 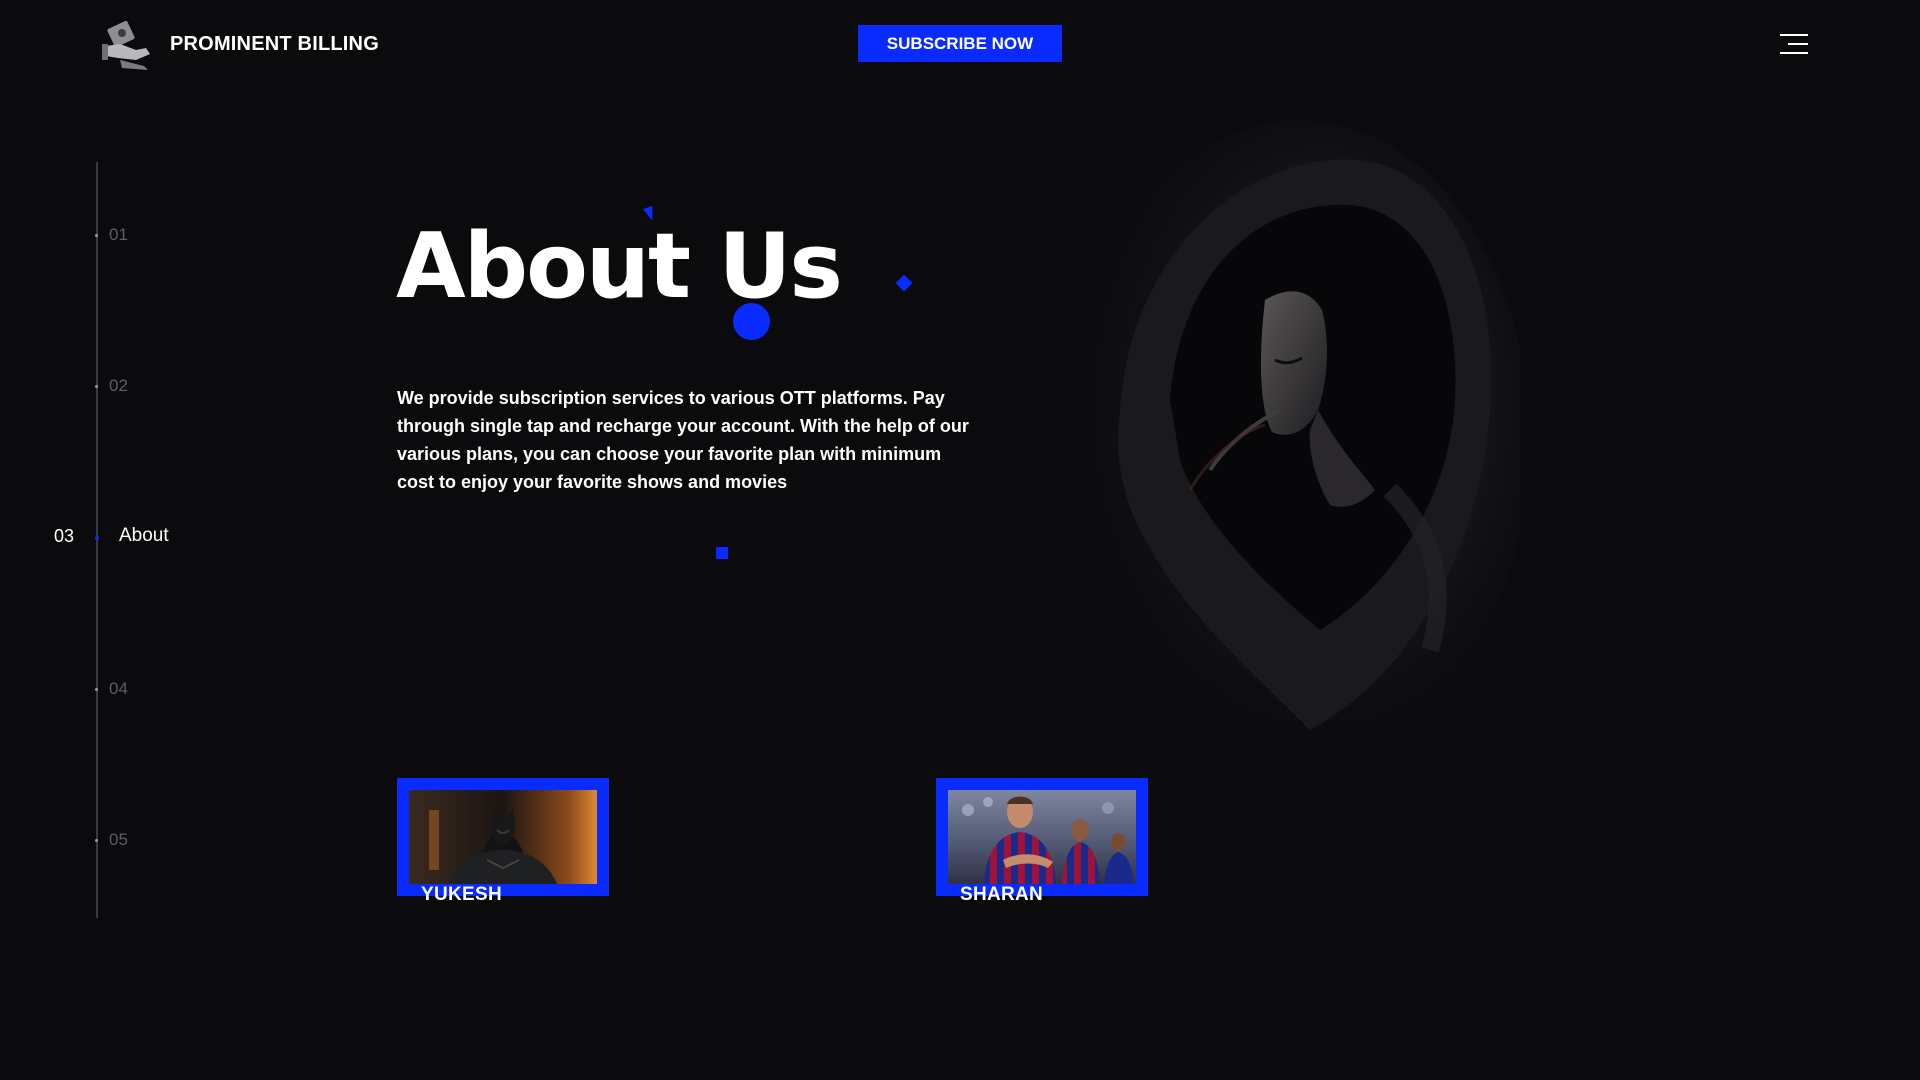 I want to click on pager-number: 02, so click(x=118, y=385).